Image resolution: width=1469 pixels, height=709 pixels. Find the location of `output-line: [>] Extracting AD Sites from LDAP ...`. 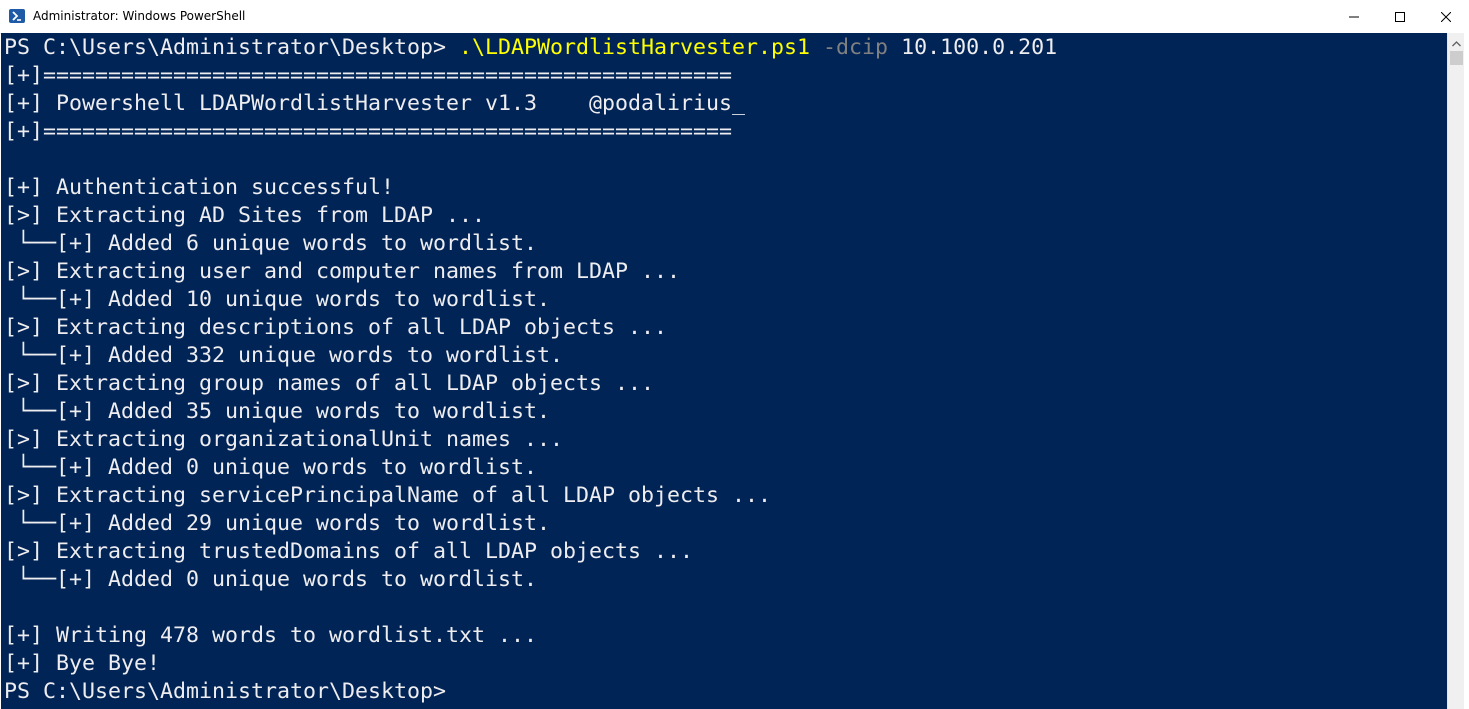

output-line: [>] Extracting AD Sites from LDAP ... is located at coordinates (245, 215).